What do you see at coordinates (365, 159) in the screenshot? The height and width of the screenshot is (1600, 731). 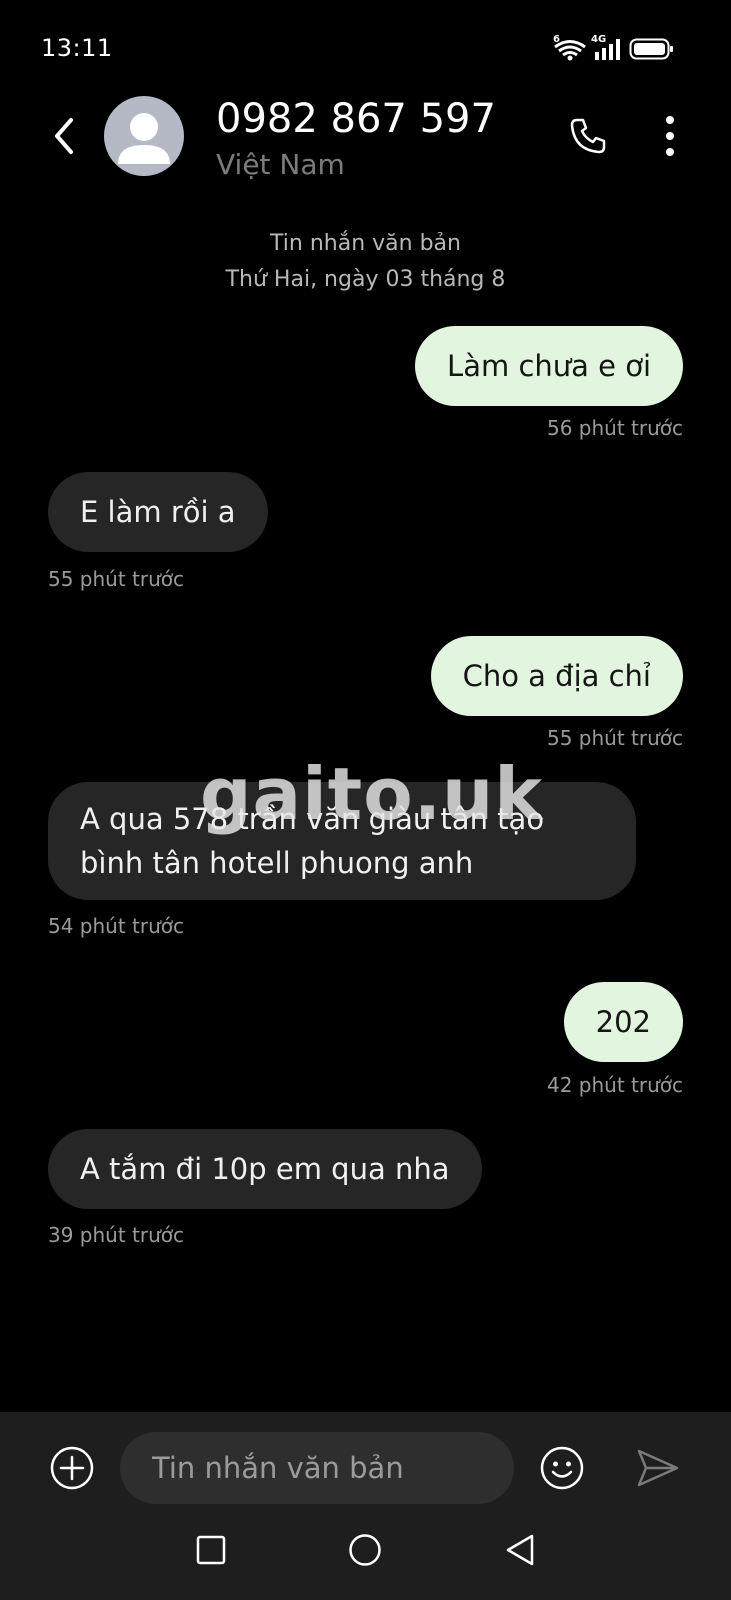 I see `conversation-header: 0982 867 597 Việt Nam` at bounding box center [365, 159].